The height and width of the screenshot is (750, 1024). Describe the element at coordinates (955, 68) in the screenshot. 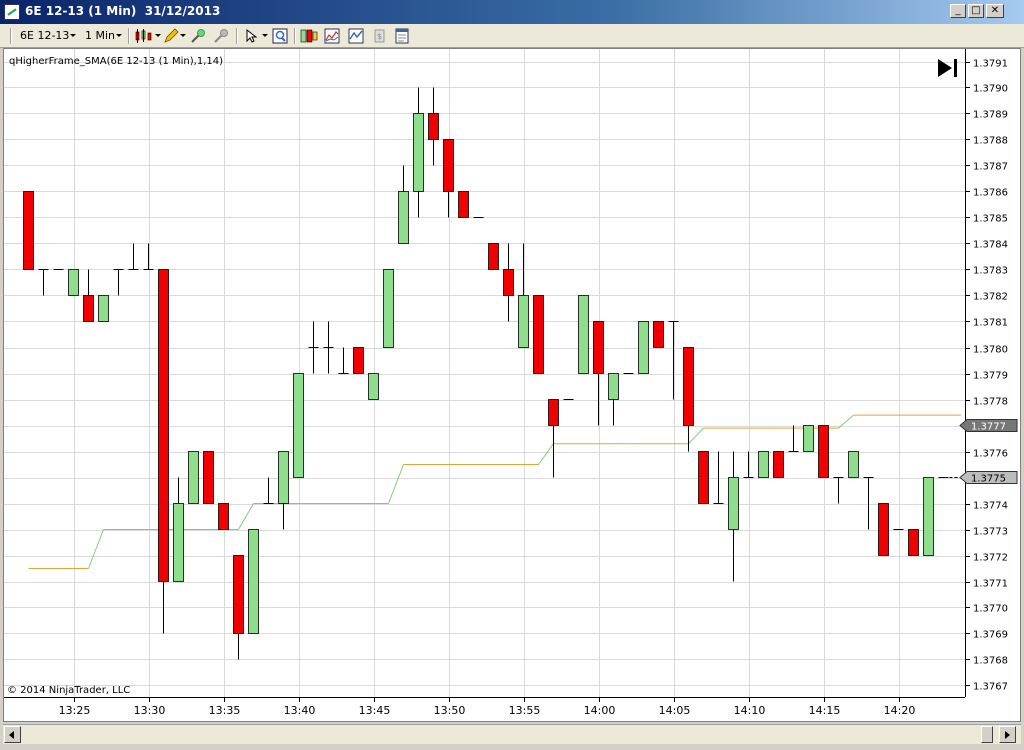

I see `jump-to-end-bar` at that location.